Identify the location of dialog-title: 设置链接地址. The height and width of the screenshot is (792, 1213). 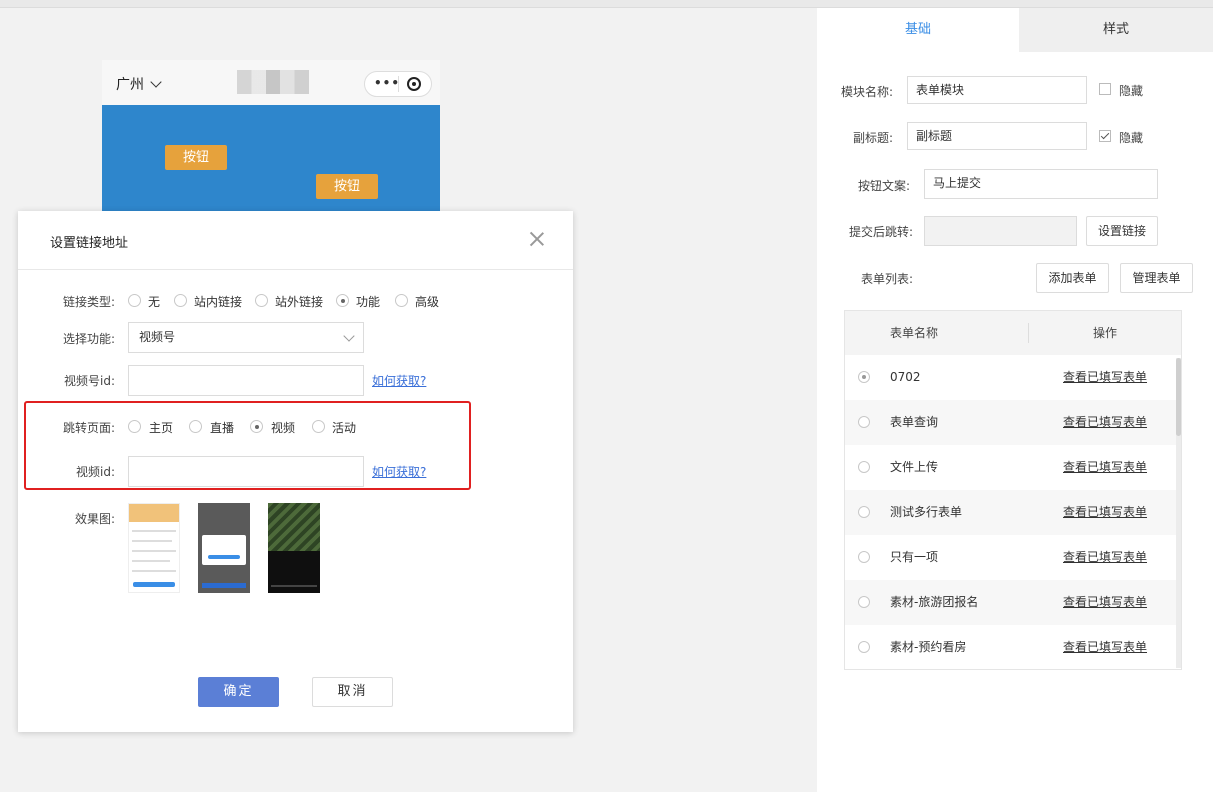
(89, 243).